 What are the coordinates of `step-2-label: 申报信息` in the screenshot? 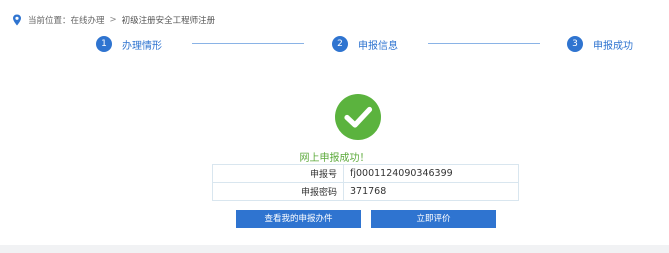 It's located at (378, 46).